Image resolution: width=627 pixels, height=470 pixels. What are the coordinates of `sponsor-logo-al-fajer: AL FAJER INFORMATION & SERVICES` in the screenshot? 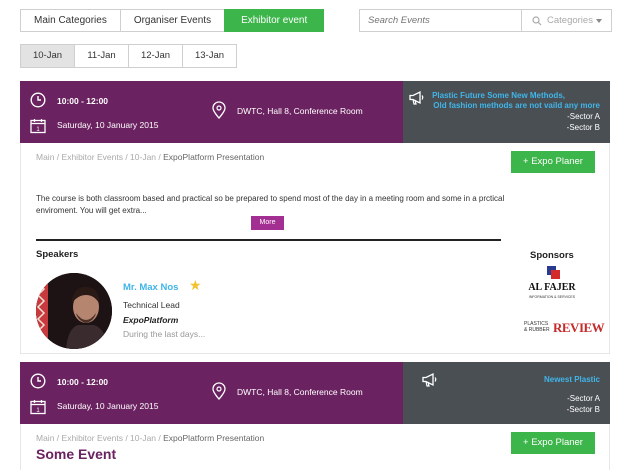 It's located at (552, 284).